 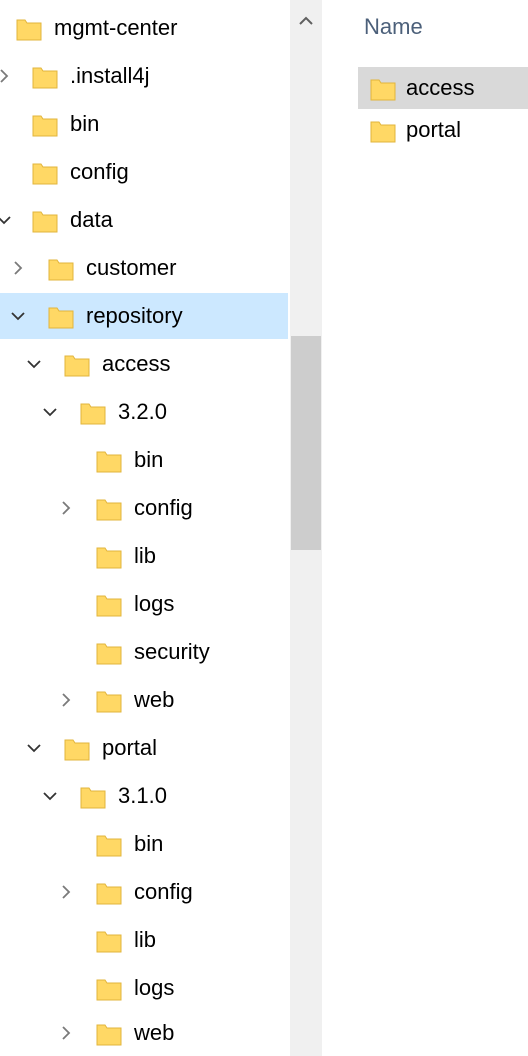 I want to click on tree-item-3-2-0: 3.2.0, so click(x=144, y=412).